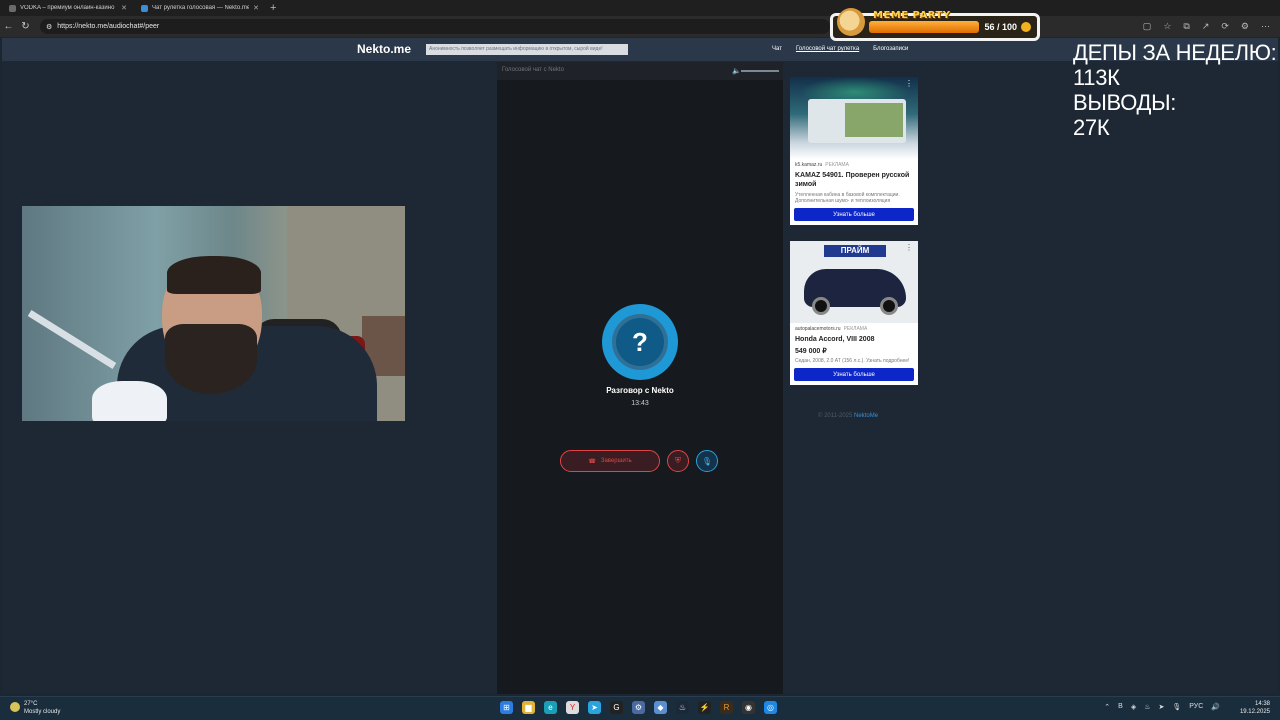  What do you see at coordinates (809, 165) in the screenshot?
I see `ad-source-domain: k5.kamaz.ru` at bounding box center [809, 165].